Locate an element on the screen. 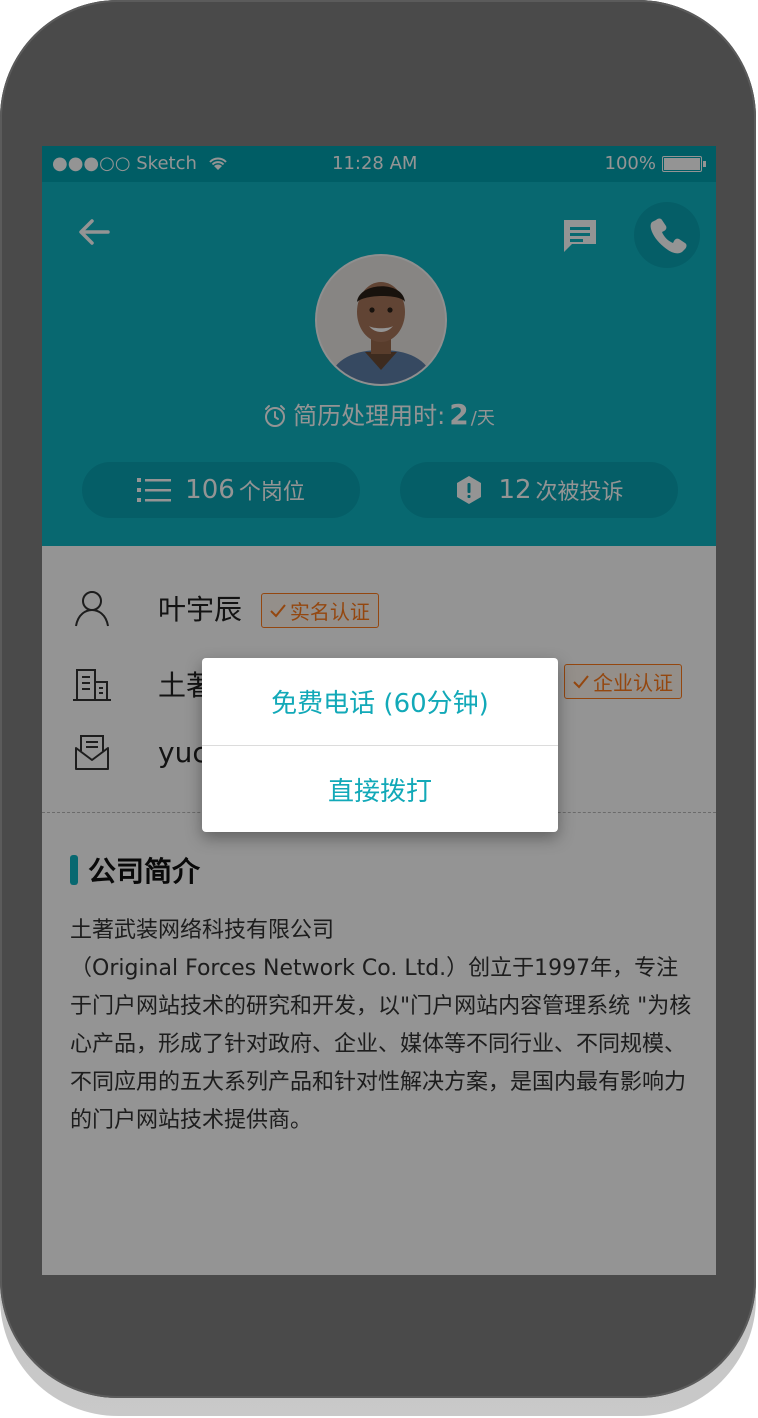 This screenshot has height=1418, width=758. free-call-option: 免费电话 (60分钟) is located at coordinates (380, 701).